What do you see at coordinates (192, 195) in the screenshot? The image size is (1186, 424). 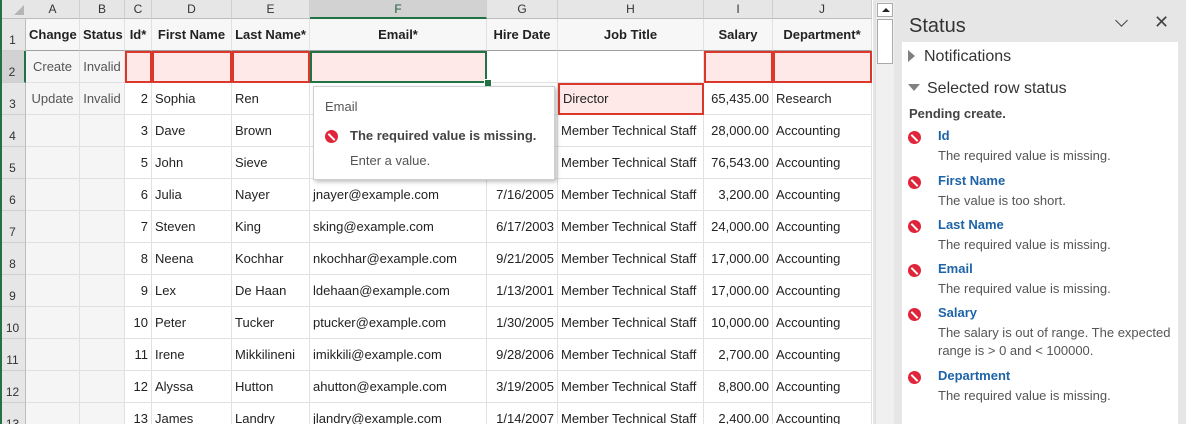 I see `table-cell: Julia` at bounding box center [192, 195].